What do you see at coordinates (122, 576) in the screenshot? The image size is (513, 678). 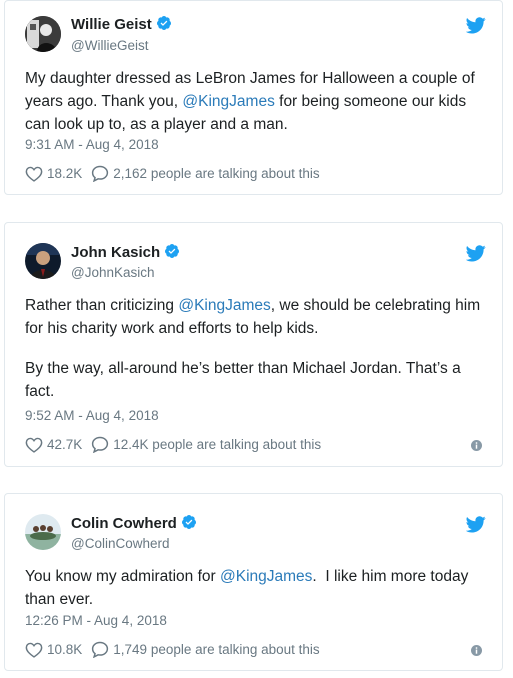 I see `tweet-text-part: You know my admiration for` at bounding box center [122, 576].